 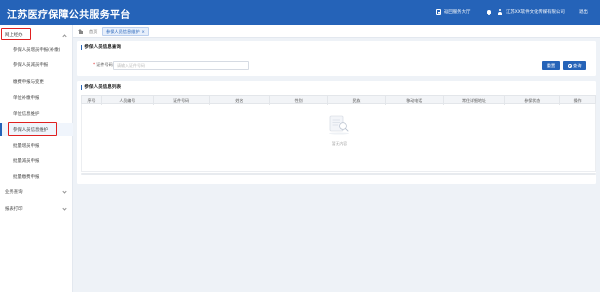 What do you see at coordinates (14, 192) in the screenshot?
I see `sidebar-group-label: 业务查询` at bounding box center [14, 192].